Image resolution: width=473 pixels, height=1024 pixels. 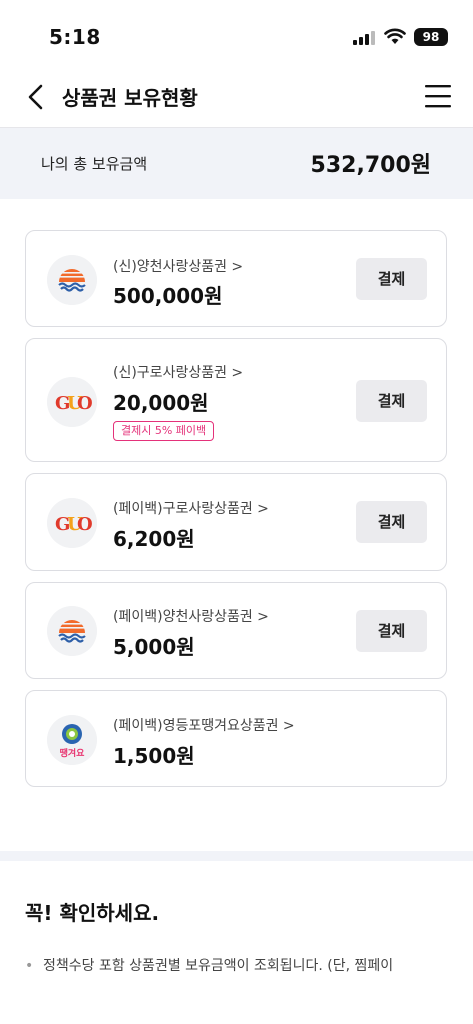 What do you see at coordinates (236, 630) in the screenshot?
I see `voucher-card: (페이백)양천사랑상품권 > 5,000원 결제` at bounding box center [236, 630].